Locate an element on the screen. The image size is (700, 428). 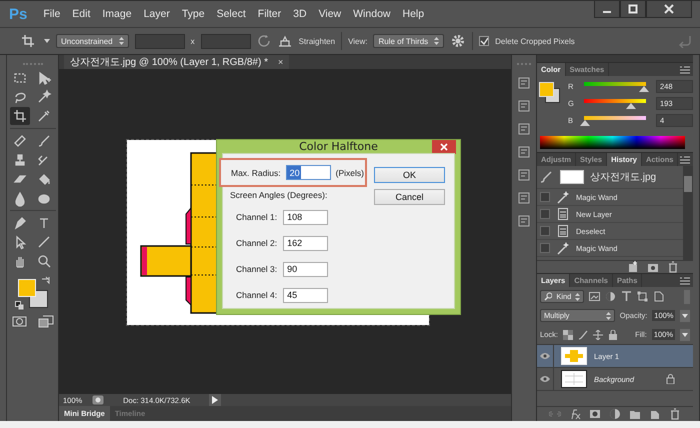
default-colors-icon is located at coordinates (19, 305).